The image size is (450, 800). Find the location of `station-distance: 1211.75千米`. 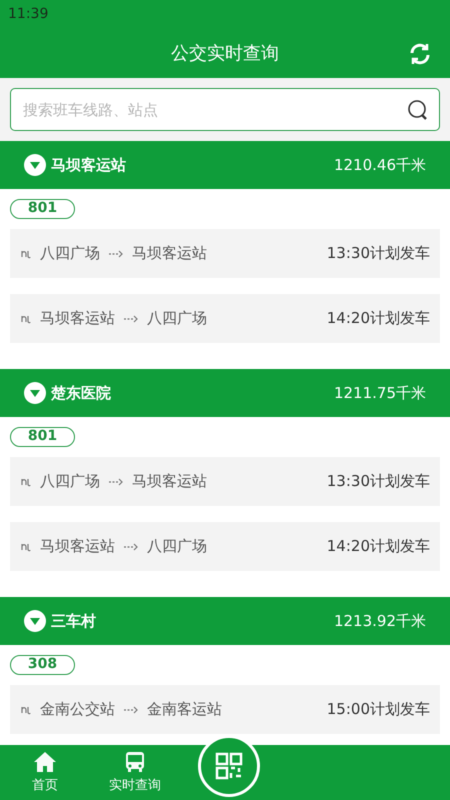

station-distance: 1211.75千米 is located at coordinates (380, 393).